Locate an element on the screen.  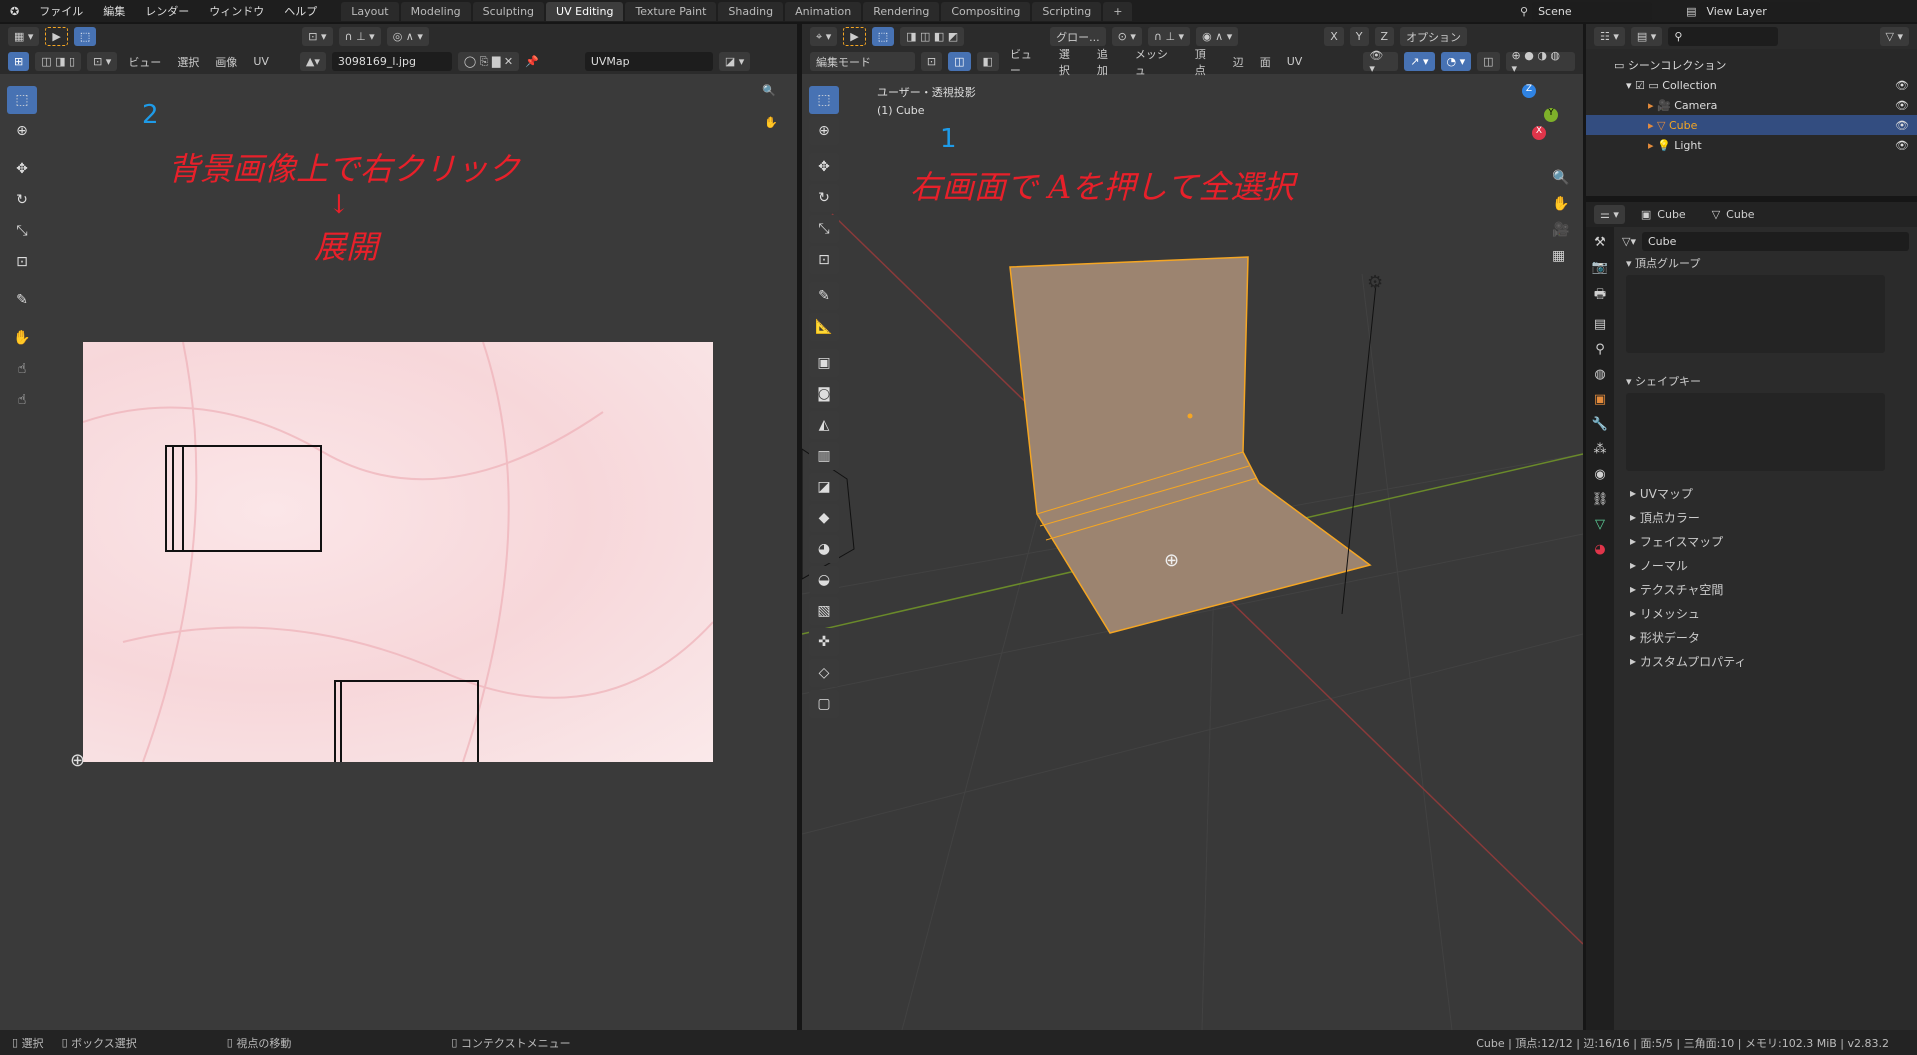
rotate-tool: ↻ is located at coordinates (22, 200).